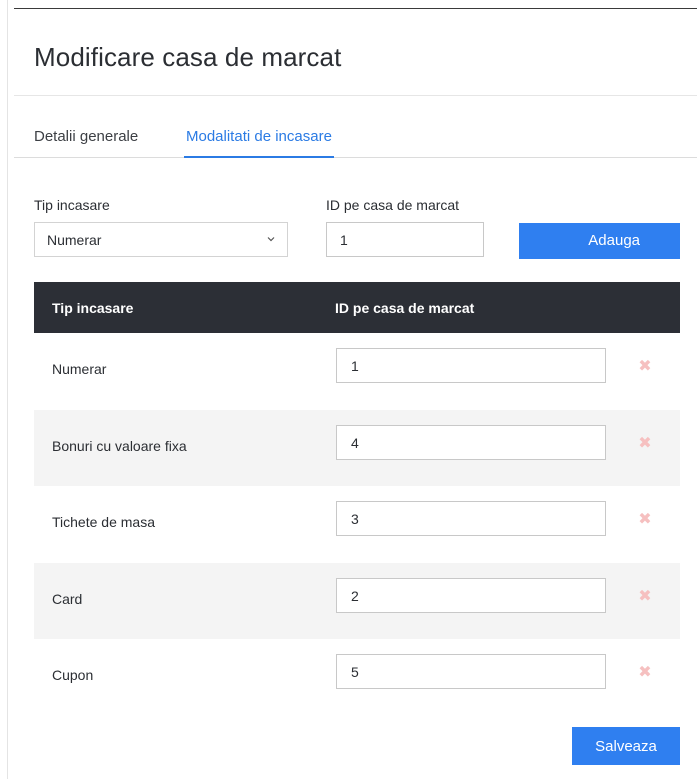 The image size is (697, 779). Describe the element at coordinates (103, 522) in the screenshot. I see `row-payment-name: Tichete de masa` at that location.